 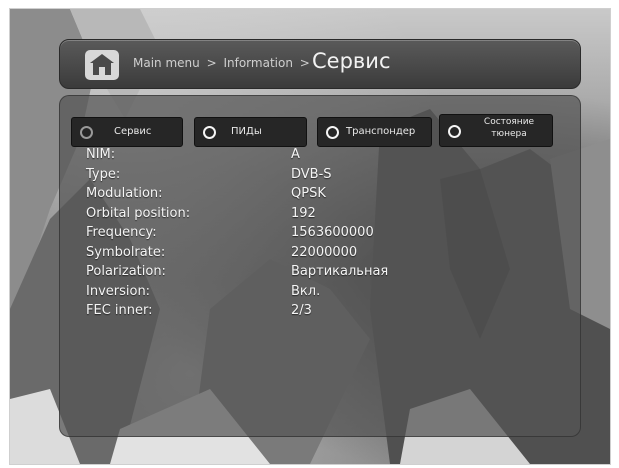 What do you see at coordinates (119, 310) in the screenshot?
I see `info-key: FEC inner:` at bounding box center [119, 310].